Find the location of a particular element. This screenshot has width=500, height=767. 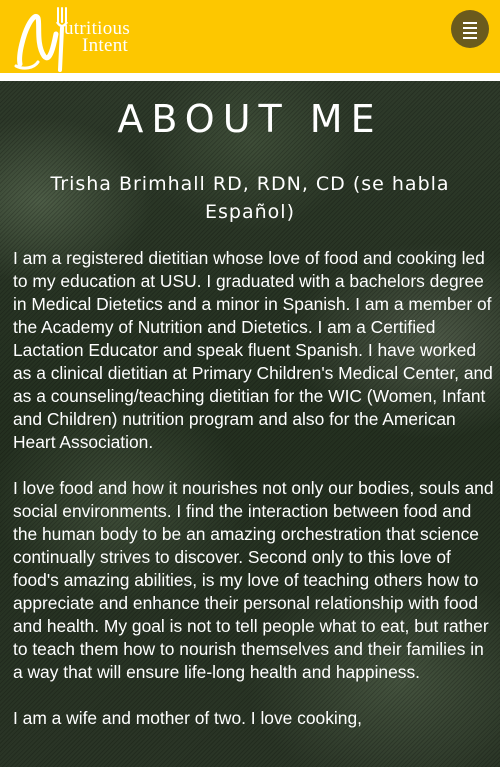

site-logo: utritious Intent is located at coordinates (94, 38).